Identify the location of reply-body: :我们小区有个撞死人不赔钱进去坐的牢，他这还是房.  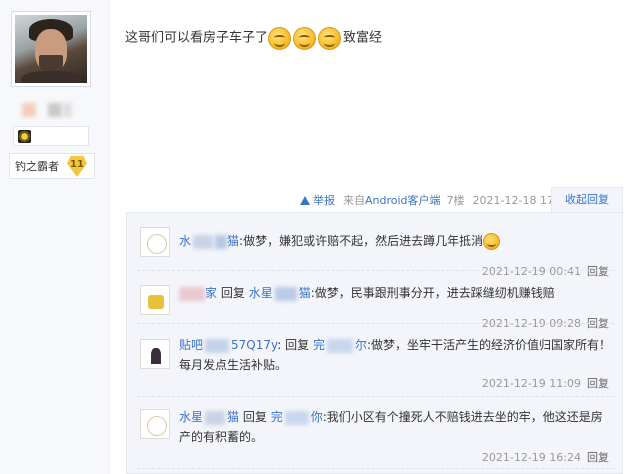
(462, 417).